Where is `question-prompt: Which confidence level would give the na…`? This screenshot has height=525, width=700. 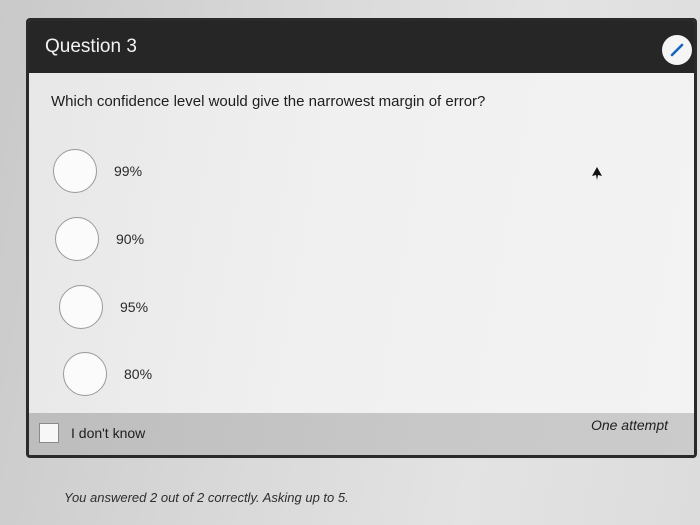 question-prompt: Which confidence level would give the na… is located at coordinates (268, 101).